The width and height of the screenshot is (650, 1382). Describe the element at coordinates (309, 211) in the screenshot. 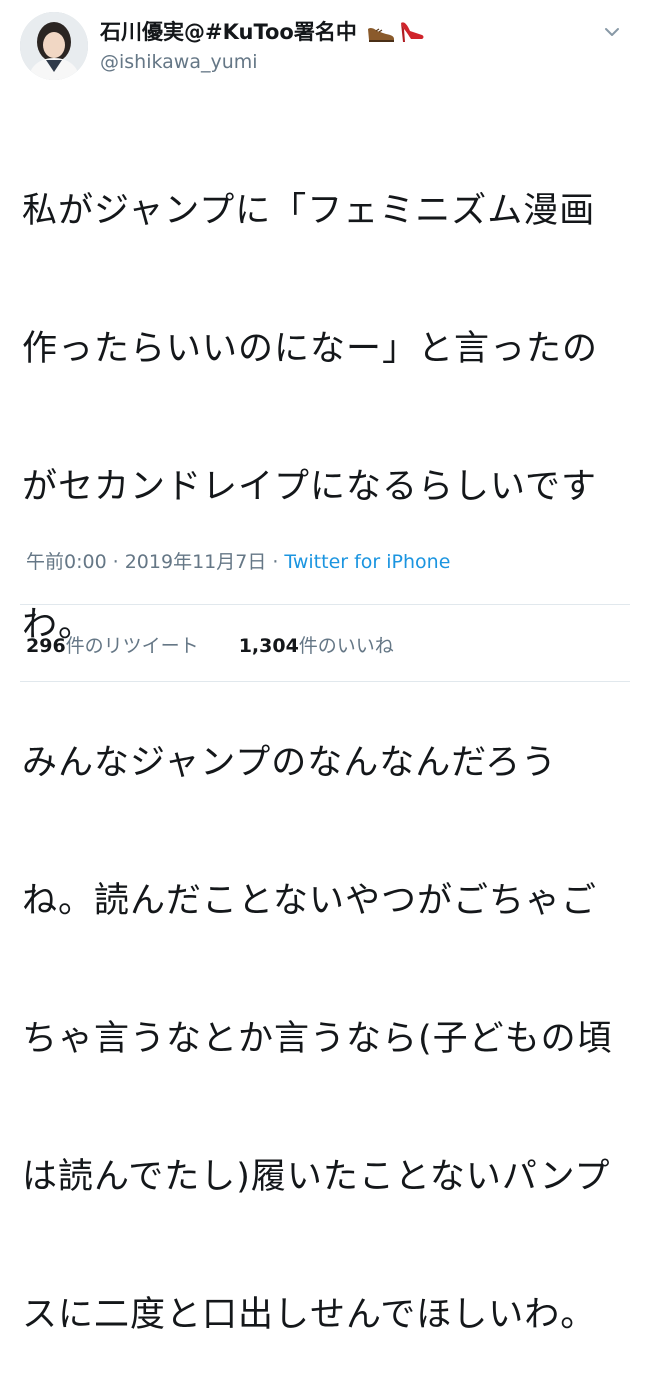

I see `tweet-line: 私がジャンプに「フェミニズム漫画` at that location.